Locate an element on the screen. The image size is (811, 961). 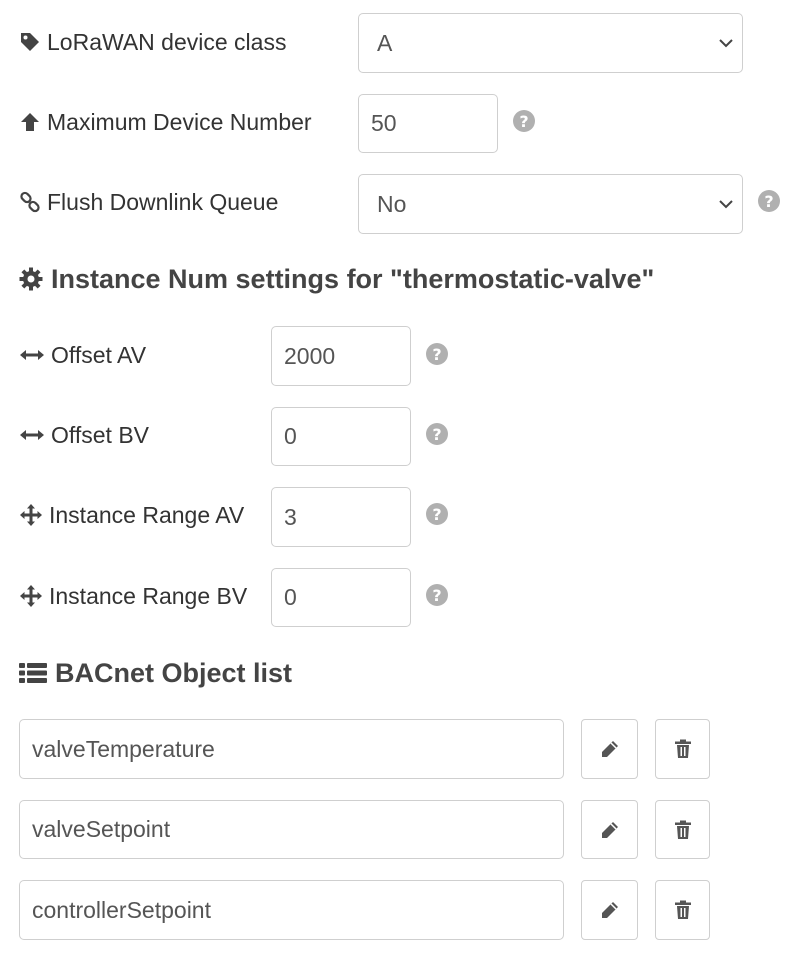
tag-icon is located at coordinates (30, 42).